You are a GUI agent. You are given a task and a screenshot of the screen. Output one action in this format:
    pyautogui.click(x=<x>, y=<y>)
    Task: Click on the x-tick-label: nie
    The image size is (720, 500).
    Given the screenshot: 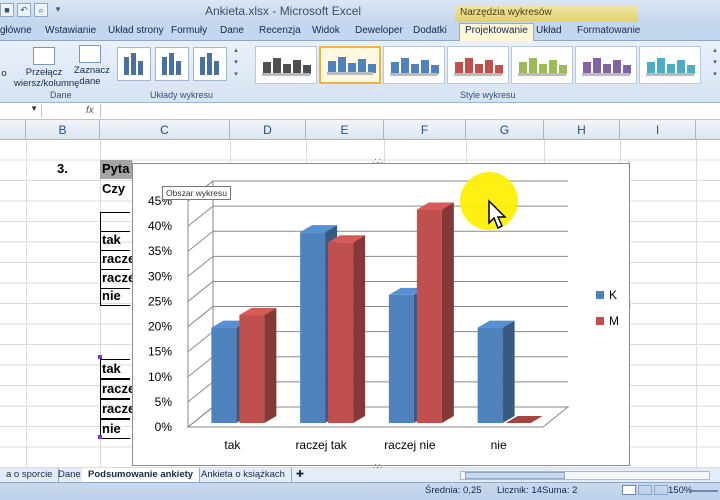 What is the action you would take?
    pyautogui.click(x=499, y=445)
    